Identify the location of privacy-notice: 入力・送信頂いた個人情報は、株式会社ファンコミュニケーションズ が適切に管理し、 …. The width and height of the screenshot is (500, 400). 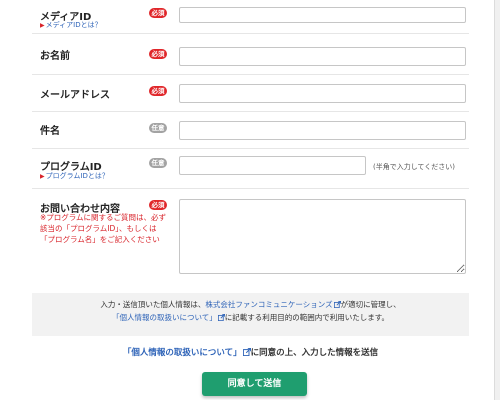
(250, 314).